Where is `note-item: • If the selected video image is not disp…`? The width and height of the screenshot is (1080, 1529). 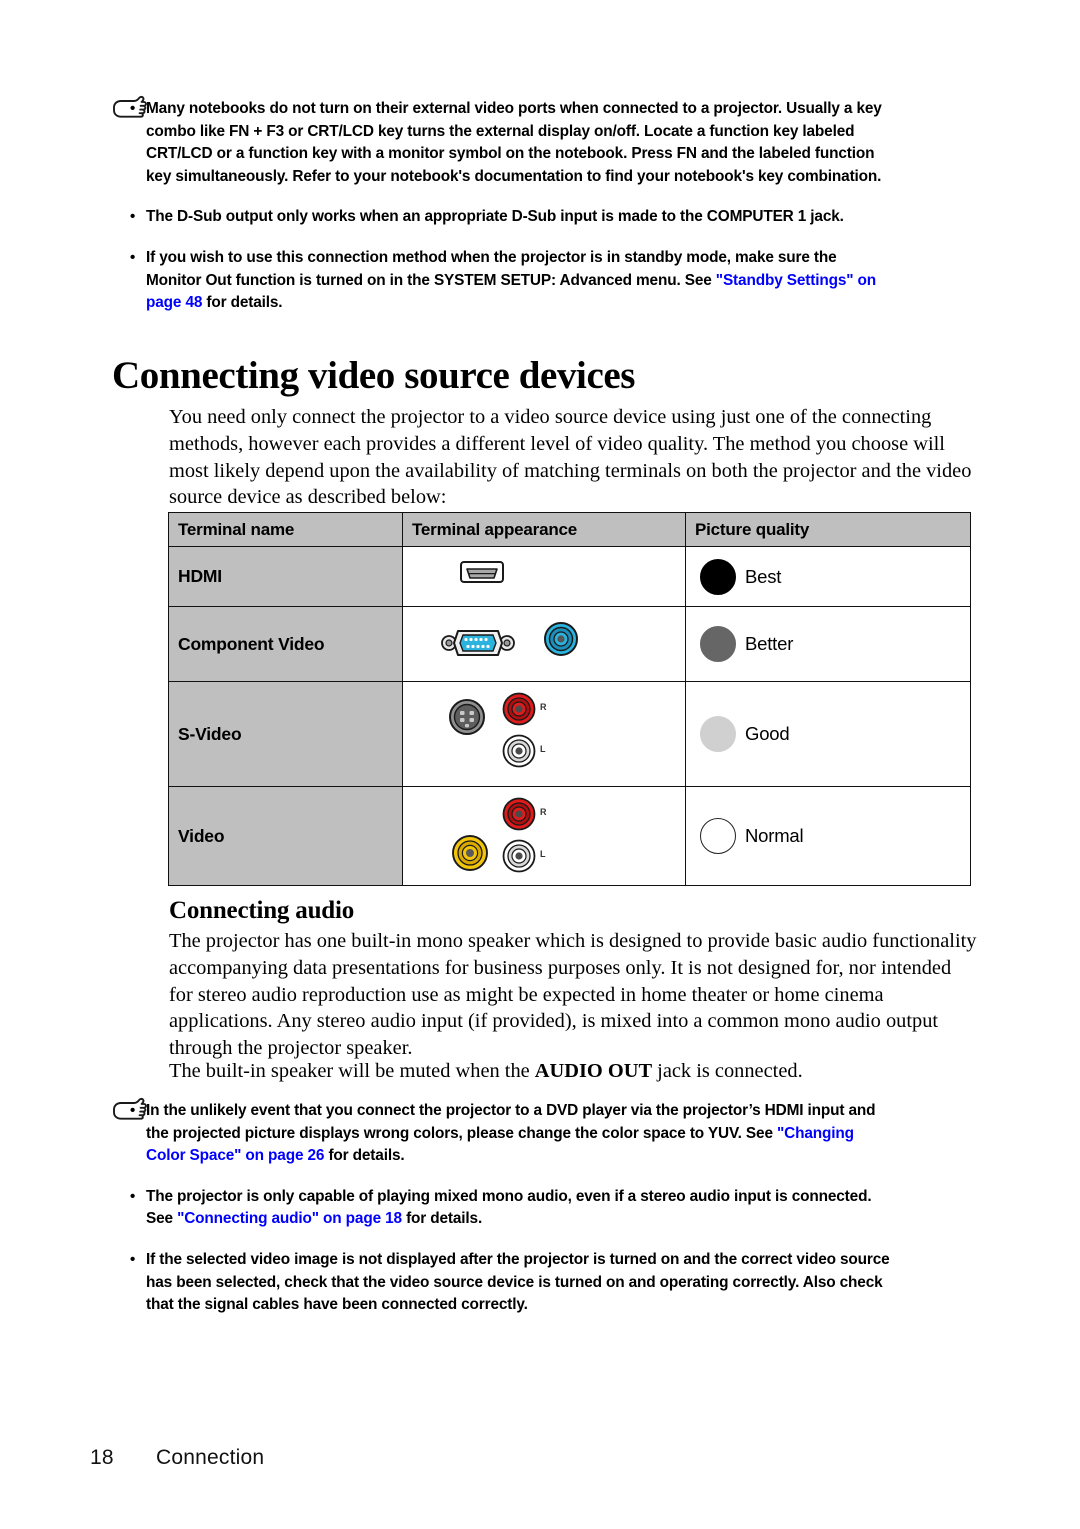 note-item: • If the selected video image is not disp… is located at coordinates (499, 1283).